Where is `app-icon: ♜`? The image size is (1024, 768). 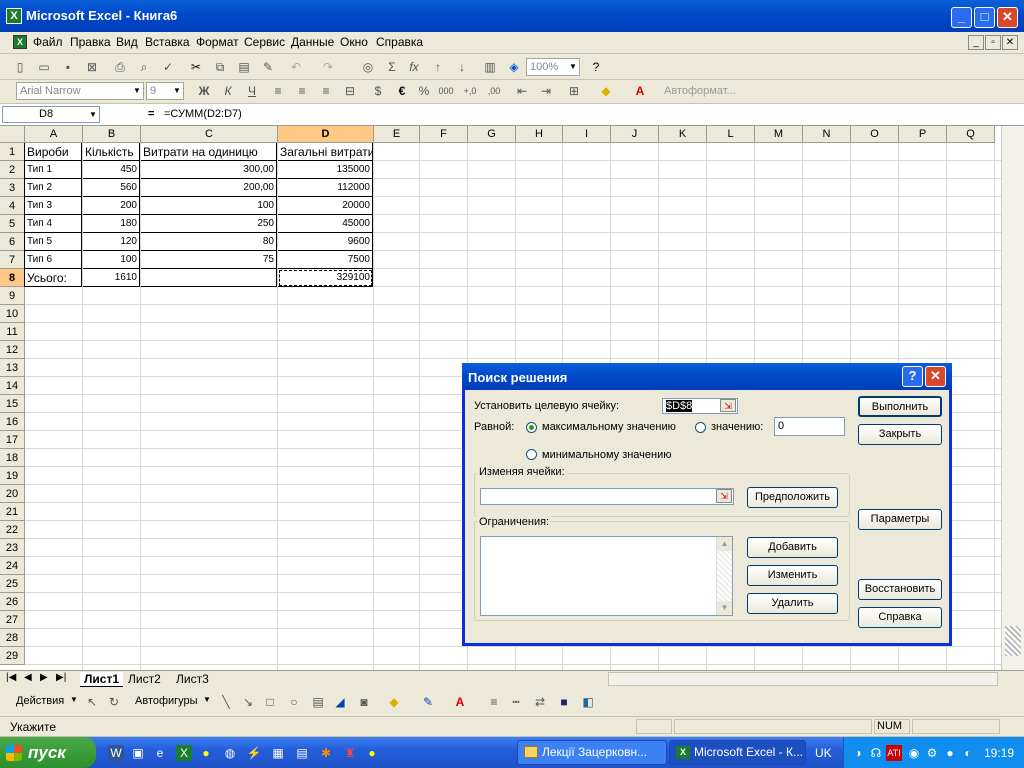 app-icon: ♜ is located at coordinates (350, 753).